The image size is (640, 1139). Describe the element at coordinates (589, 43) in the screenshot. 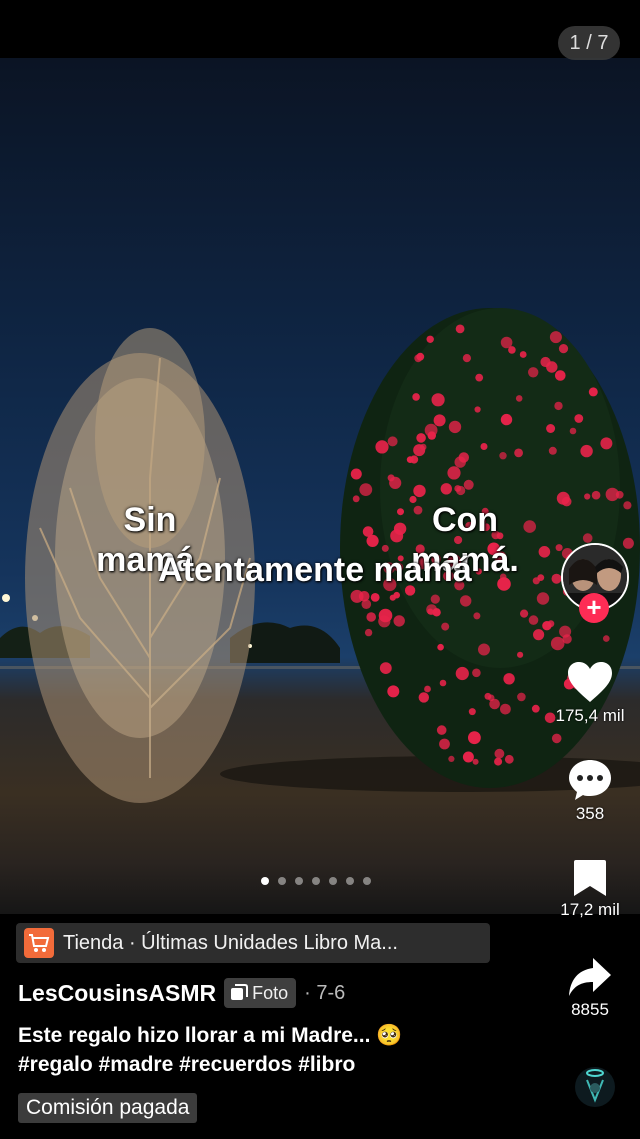

I see `image-counter: 1 / 7` at that location.